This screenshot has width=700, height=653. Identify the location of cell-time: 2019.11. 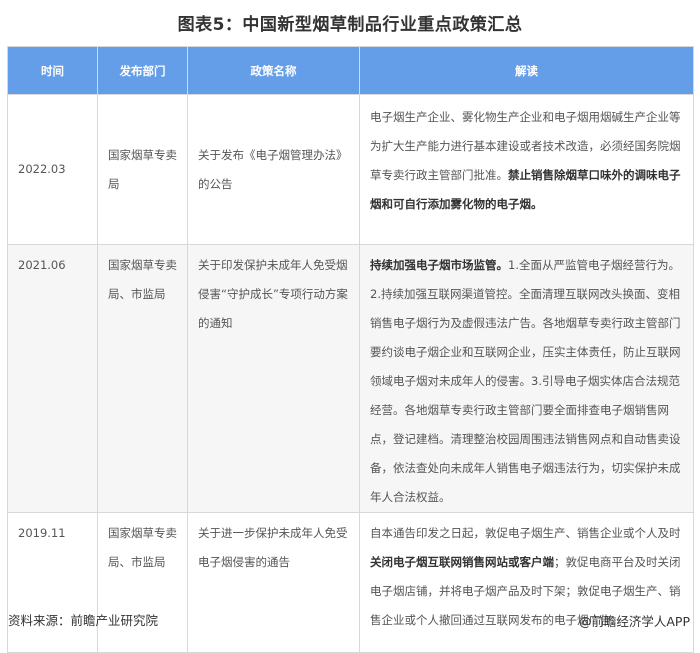
(52, 582).